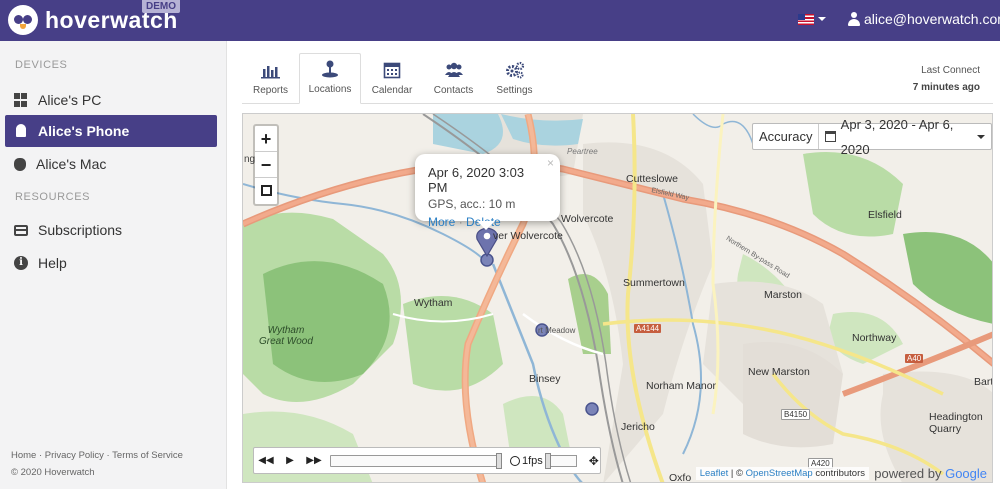 The width and height of the screenshot is (1000, 489). Describe the element at coordinates (557, 330) in the screenshot. I see `map-label-port-meadow: rt Meadow` at that location.